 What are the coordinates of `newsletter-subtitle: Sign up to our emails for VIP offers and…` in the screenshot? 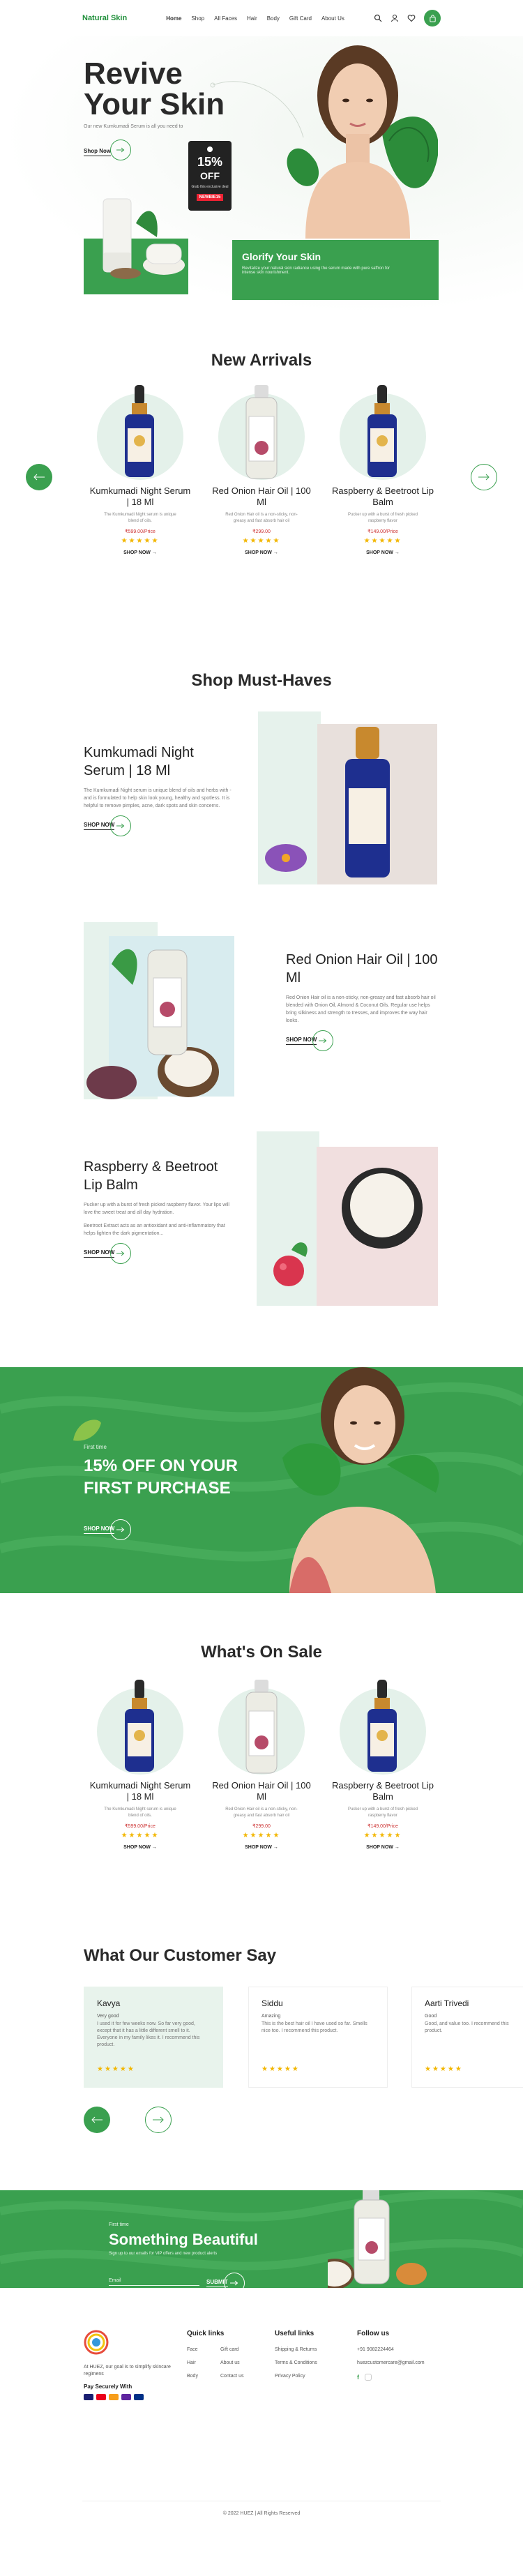 It's located at (163, 2254).